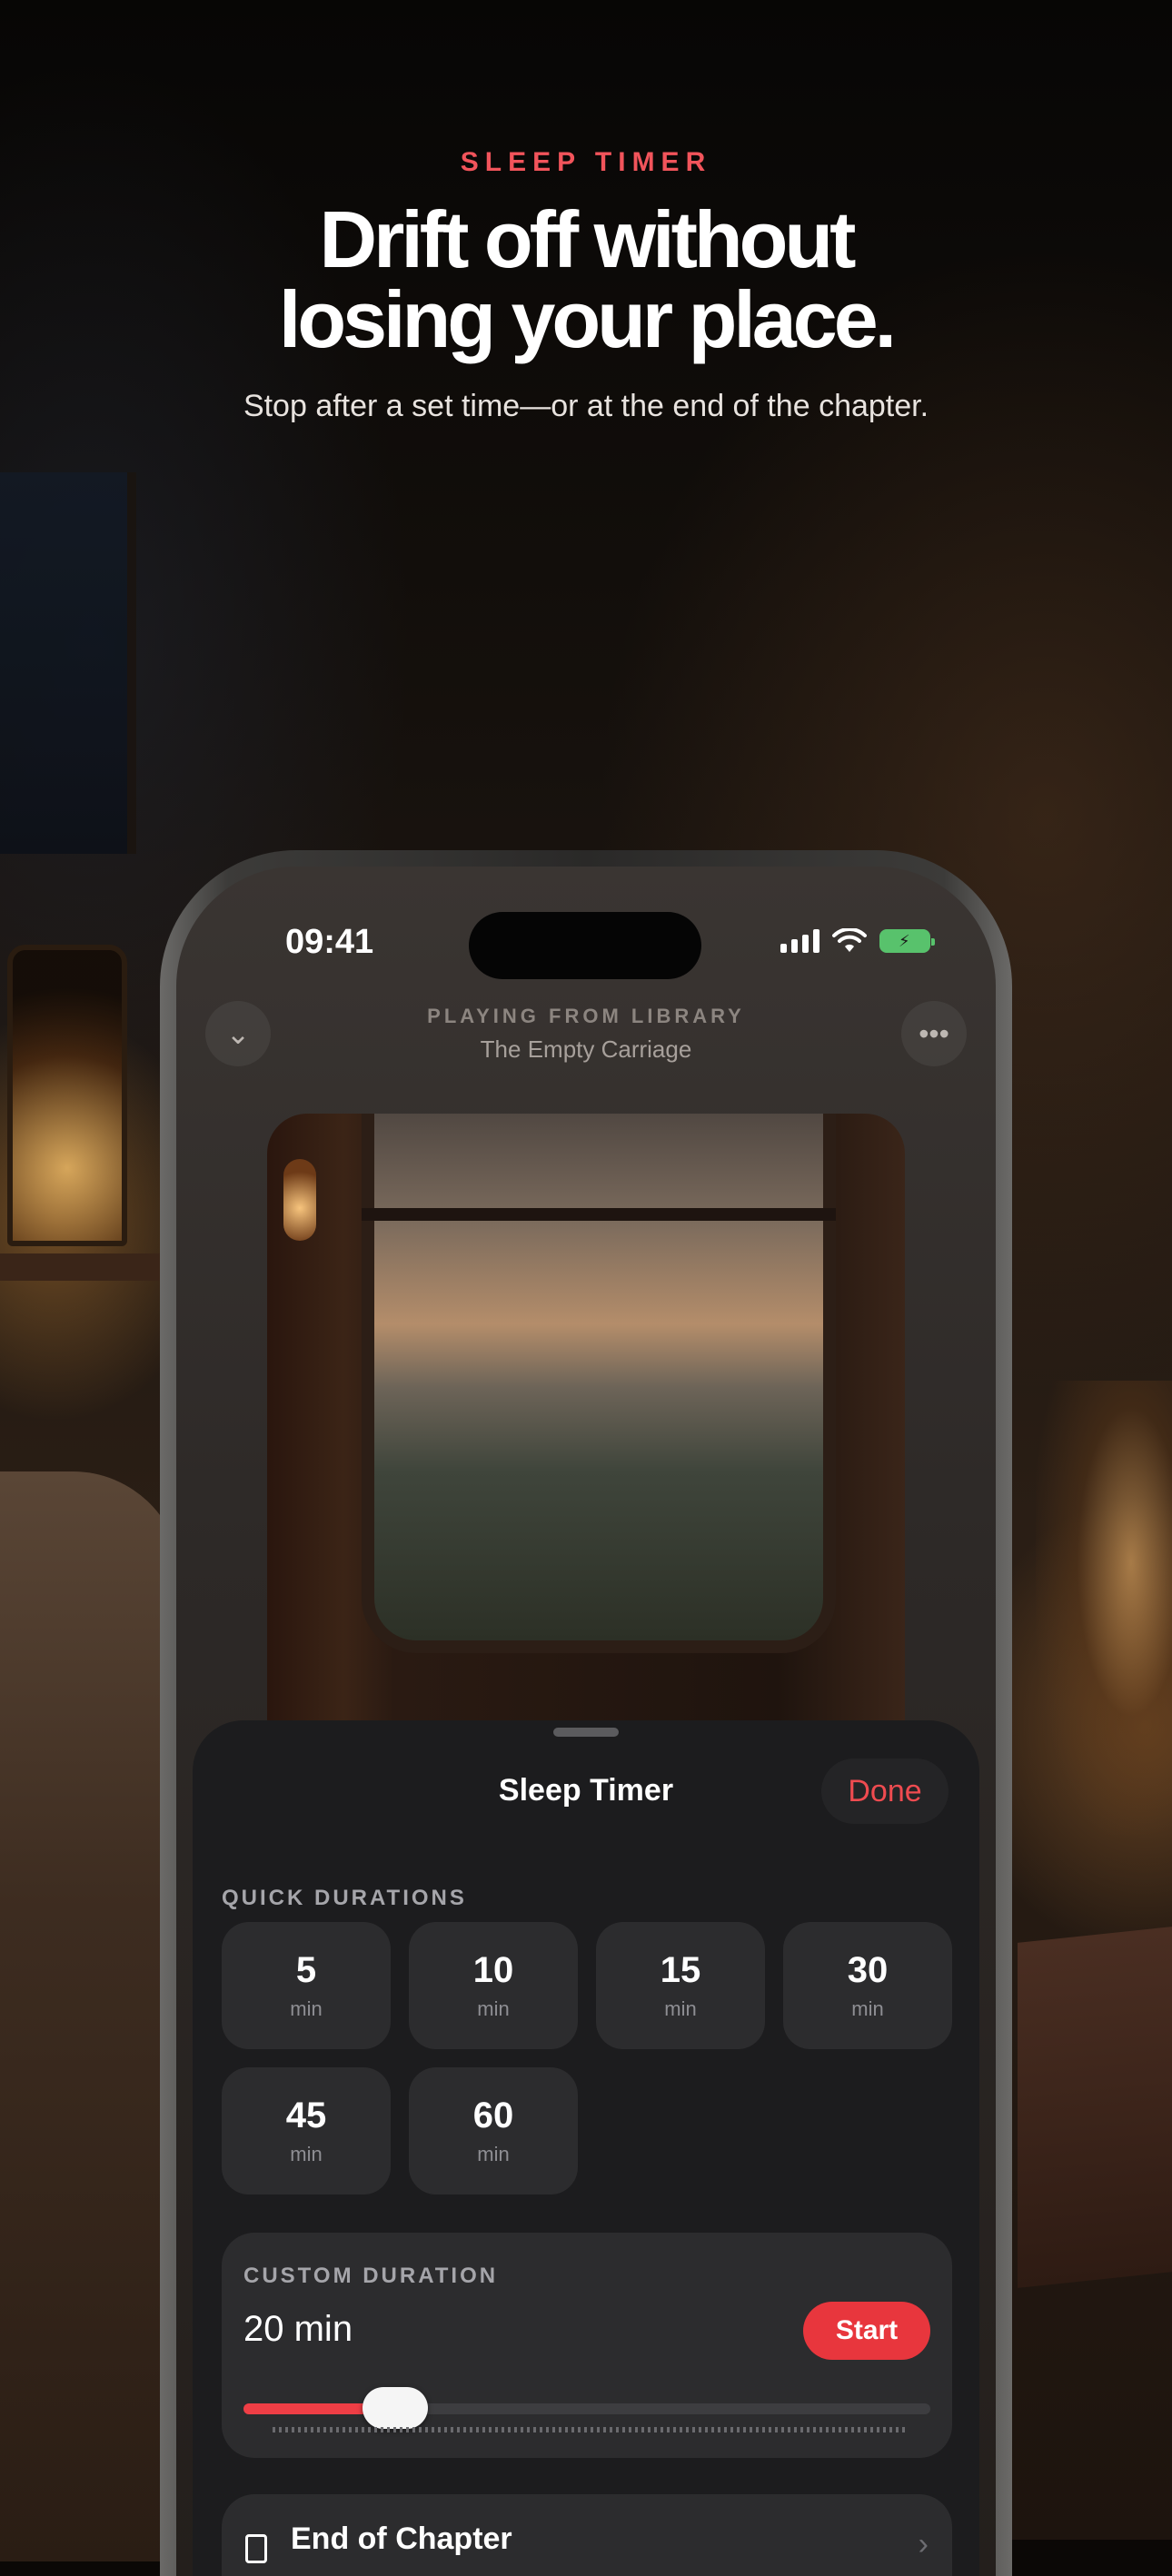 Image resolution: width=1172 pixels, height=2576 pixels. What do you see at coordinates (586, 2408) in the screenshot?
I see `duration-slider` at bounding box center [586, 2408].